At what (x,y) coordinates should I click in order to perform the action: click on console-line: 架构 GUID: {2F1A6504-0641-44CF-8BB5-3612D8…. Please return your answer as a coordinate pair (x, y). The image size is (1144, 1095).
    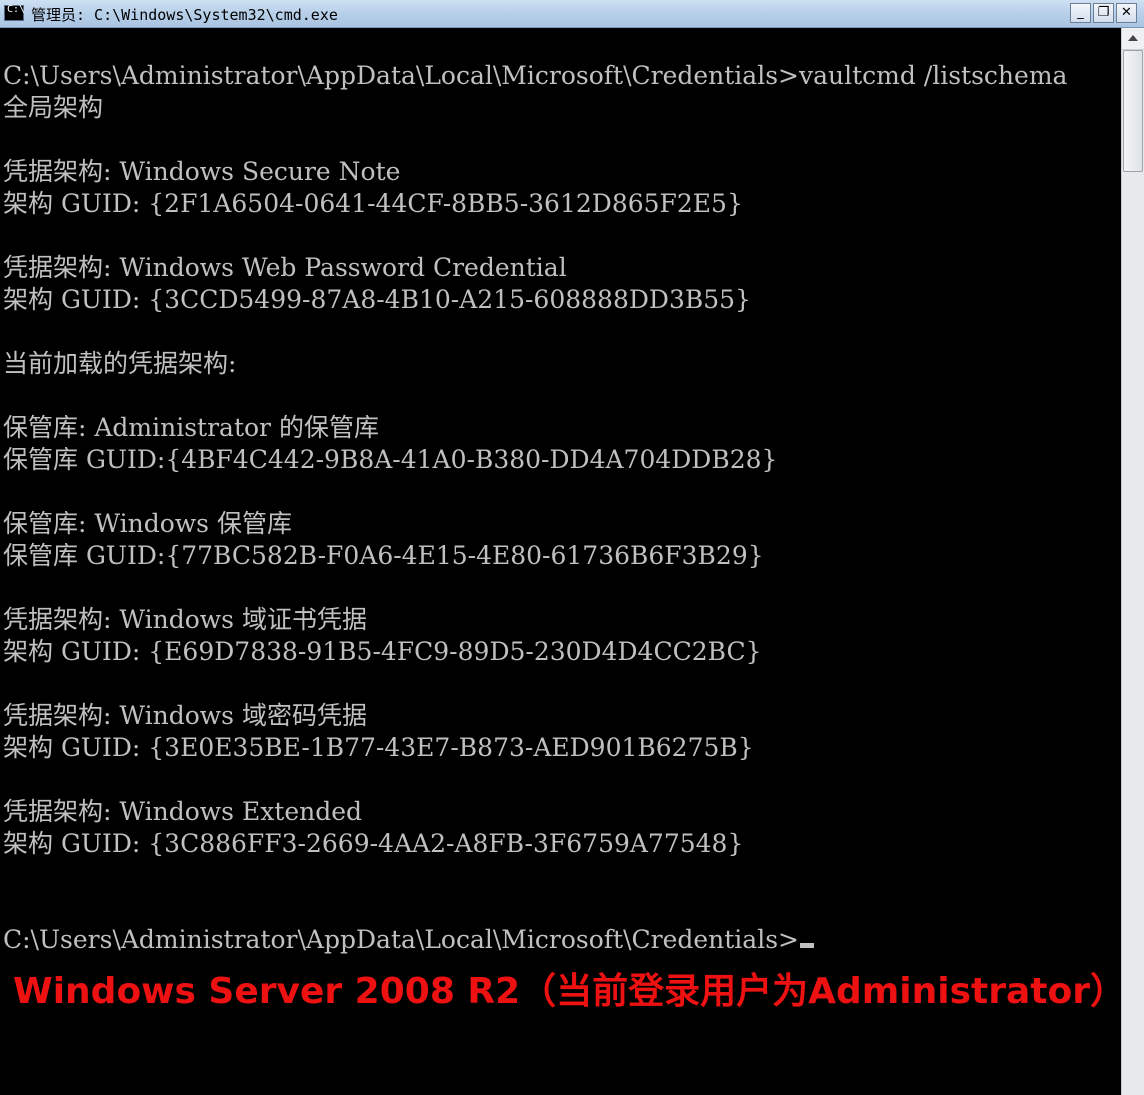
    Looking at the image, I should click on (373, 203).